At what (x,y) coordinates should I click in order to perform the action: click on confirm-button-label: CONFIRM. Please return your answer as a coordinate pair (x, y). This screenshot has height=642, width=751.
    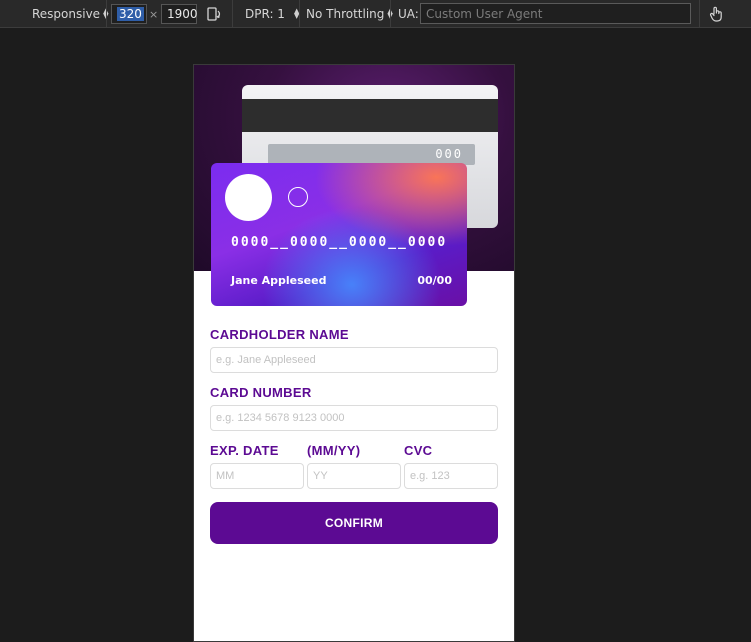
    Looking at the image, I should click on (354, 523).